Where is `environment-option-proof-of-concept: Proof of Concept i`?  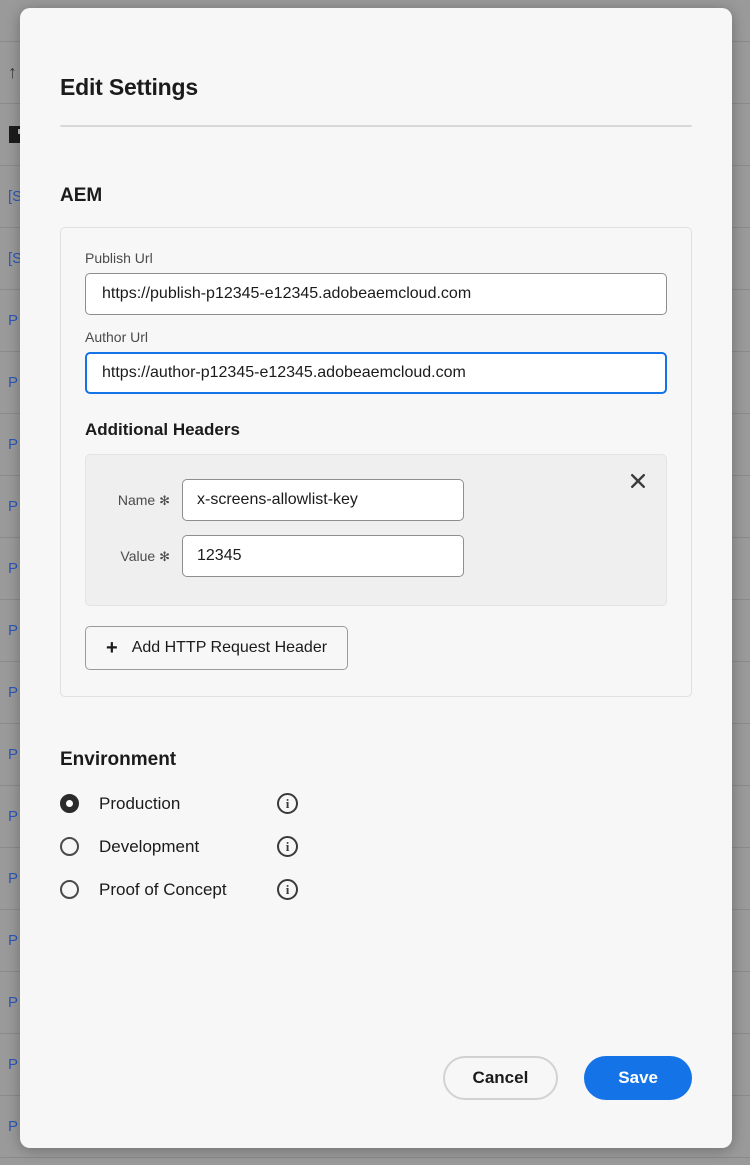 environment-option-proof-of-concept: Proof of Concept i is located at coordinates (376, 889).